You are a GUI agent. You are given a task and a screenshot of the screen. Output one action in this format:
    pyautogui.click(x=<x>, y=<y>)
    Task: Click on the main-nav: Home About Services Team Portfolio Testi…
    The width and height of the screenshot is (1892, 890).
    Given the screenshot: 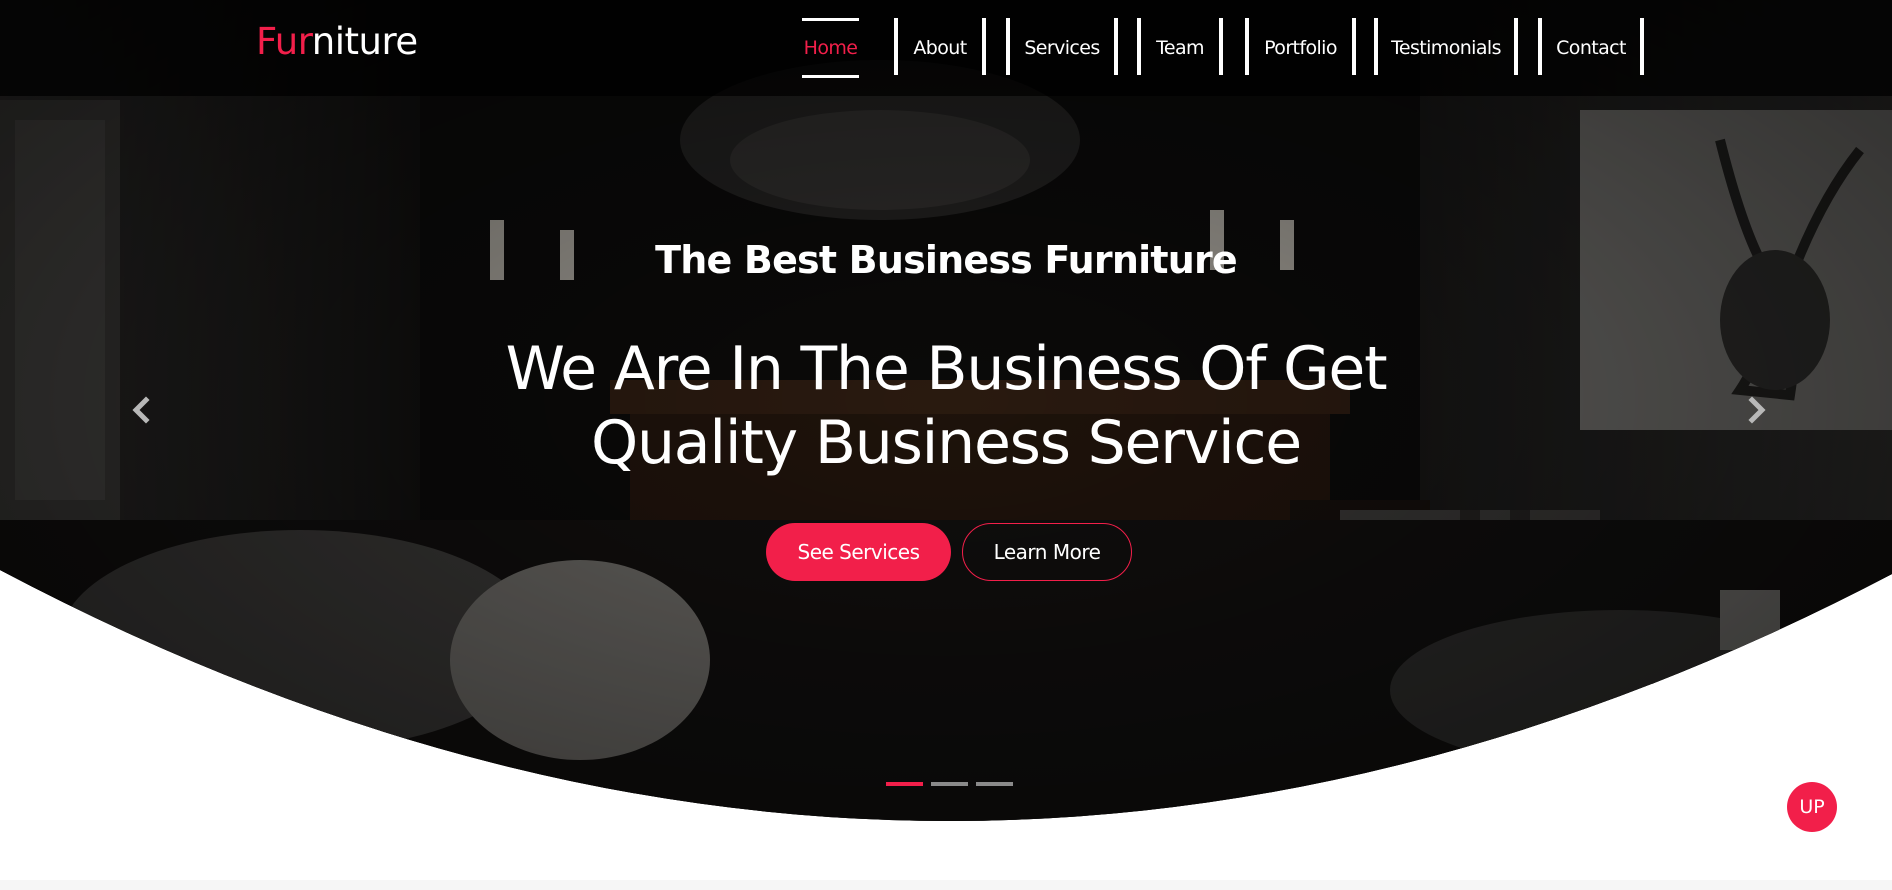 What is the action you would take?
    pyautogui.click(x=946, y=48)
    